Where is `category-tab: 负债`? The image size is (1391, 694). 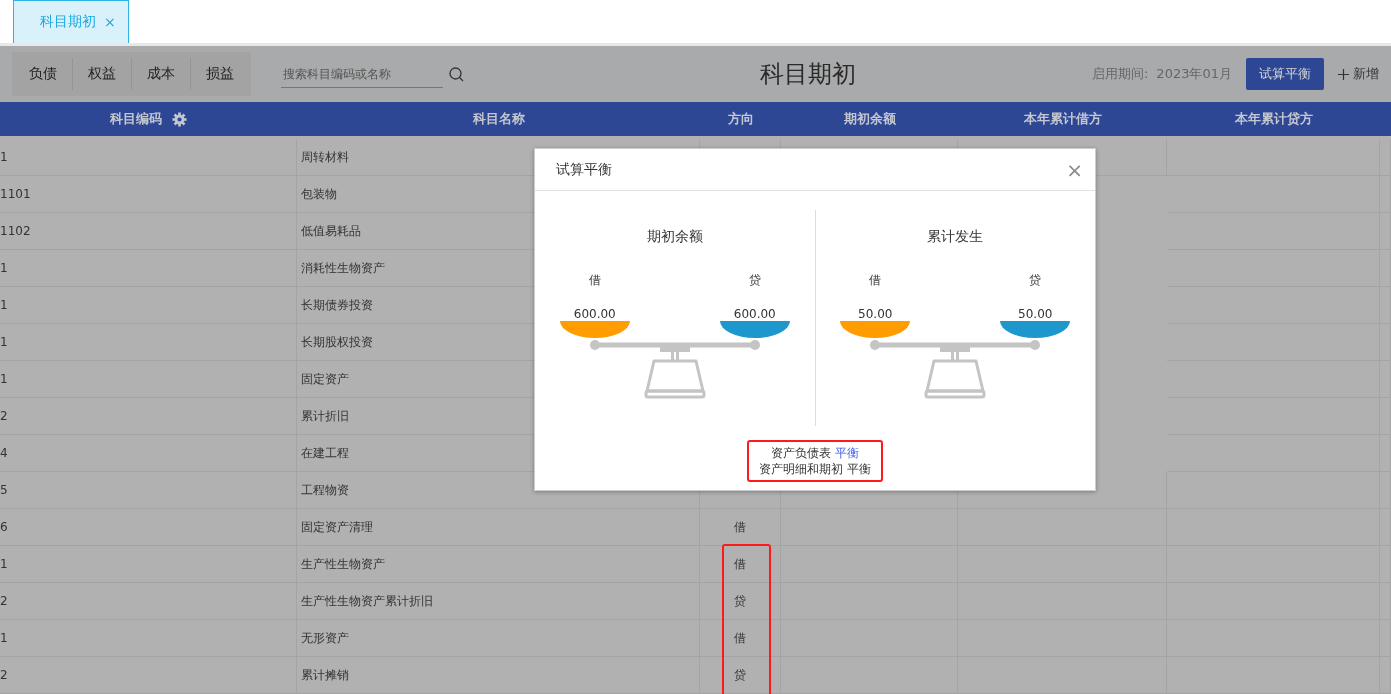
category-tab: 负债 is located at coordinates (43, 74).